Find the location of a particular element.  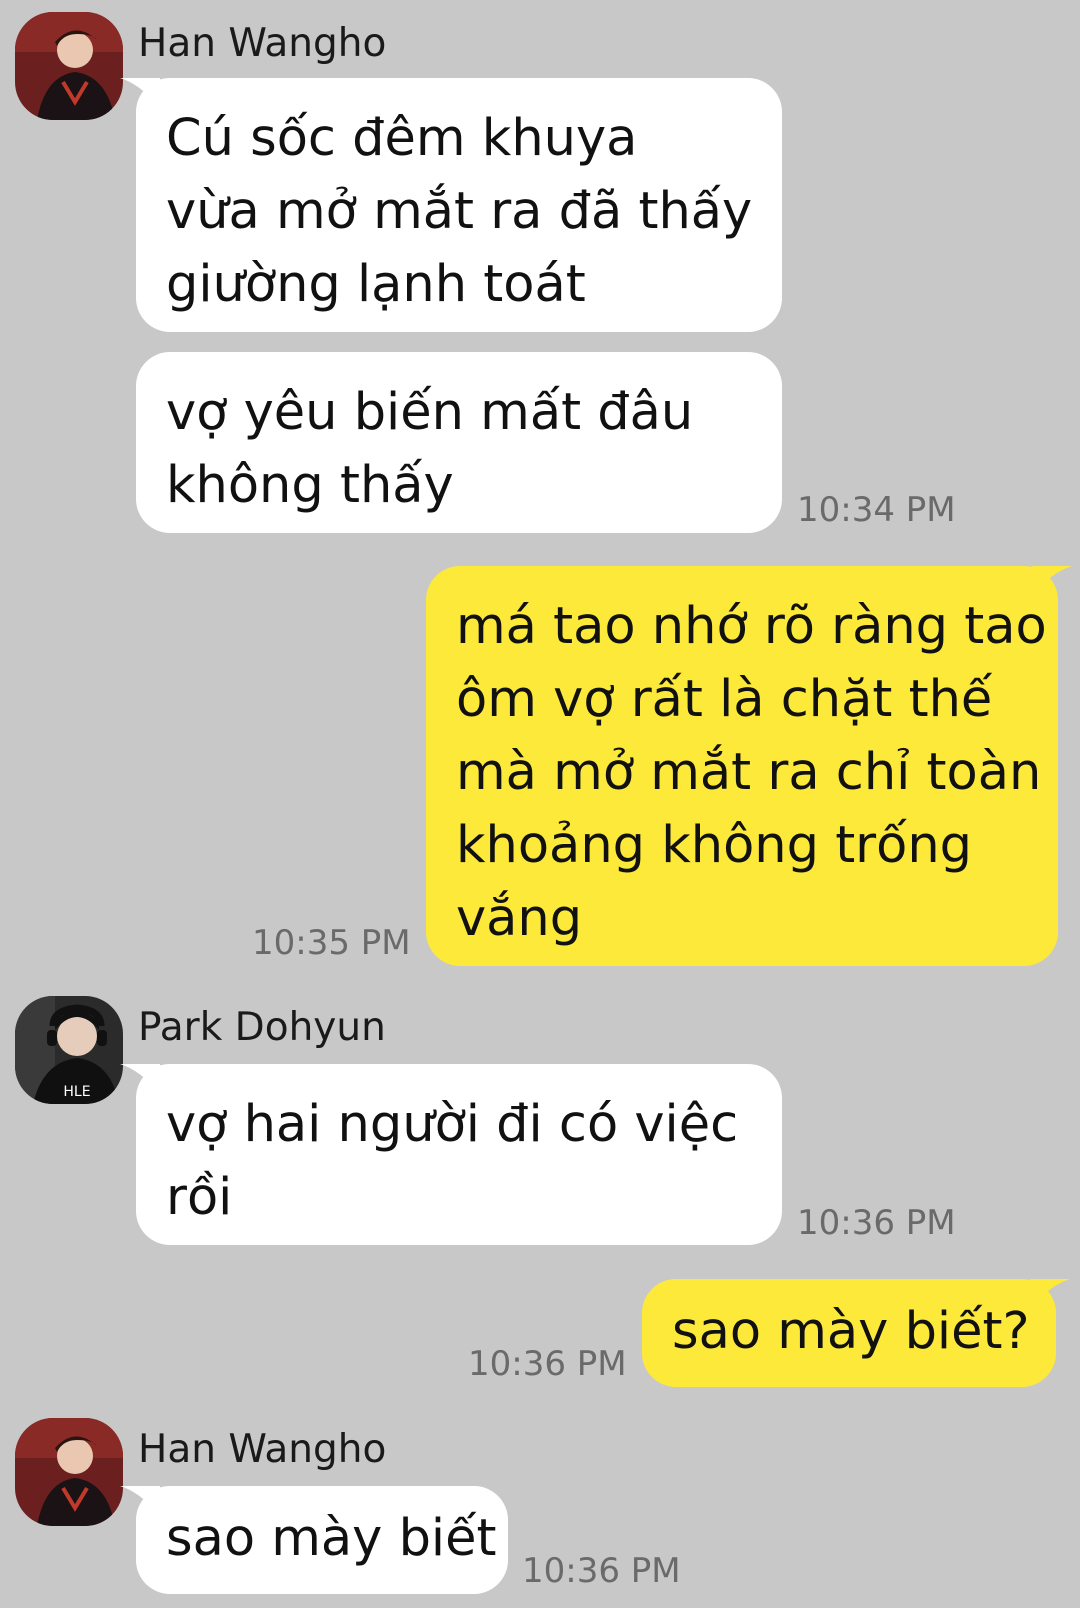

message-bubble: vợ yêu biến mất đâu không thấy is located at coordinates (459, 442).